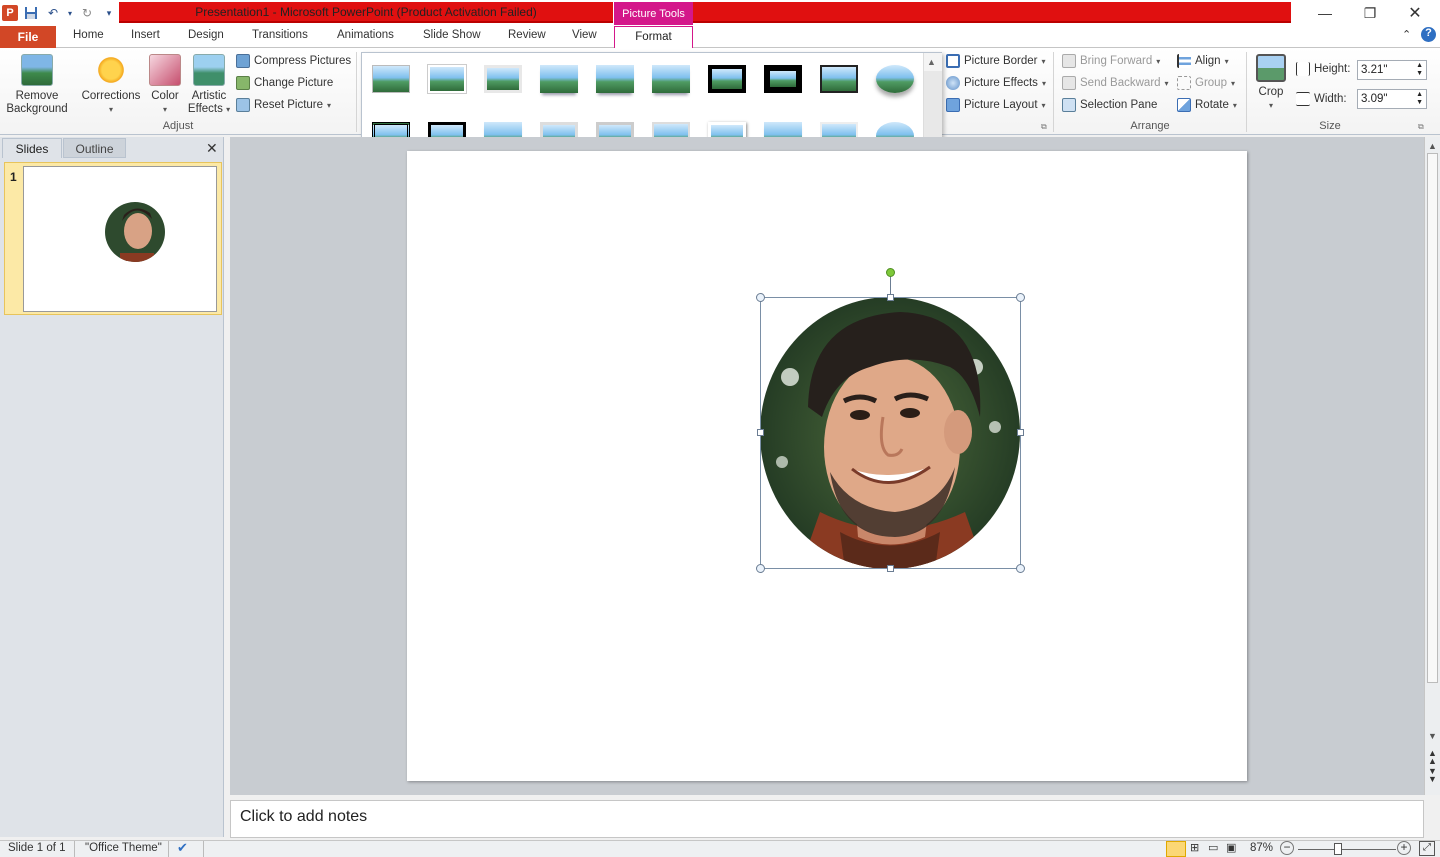  I want to click on vertical-scrollbar: ▲ ▼ ▲ ▲ ▼ ▼, so click(1432, 466).